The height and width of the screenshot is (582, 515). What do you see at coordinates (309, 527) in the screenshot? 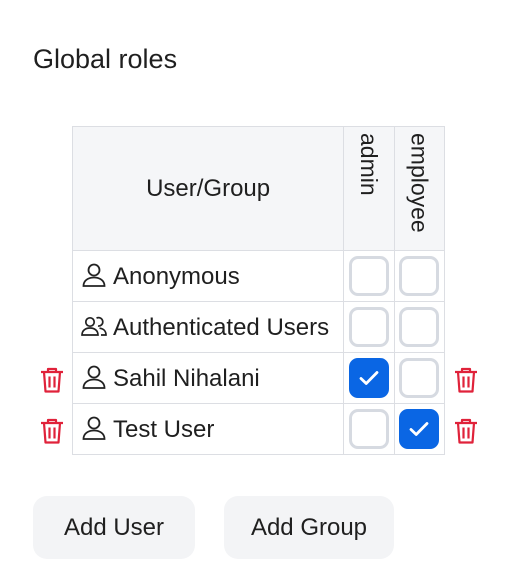
I see `add-group-button: Add Group` at bounding box center [309, 527].